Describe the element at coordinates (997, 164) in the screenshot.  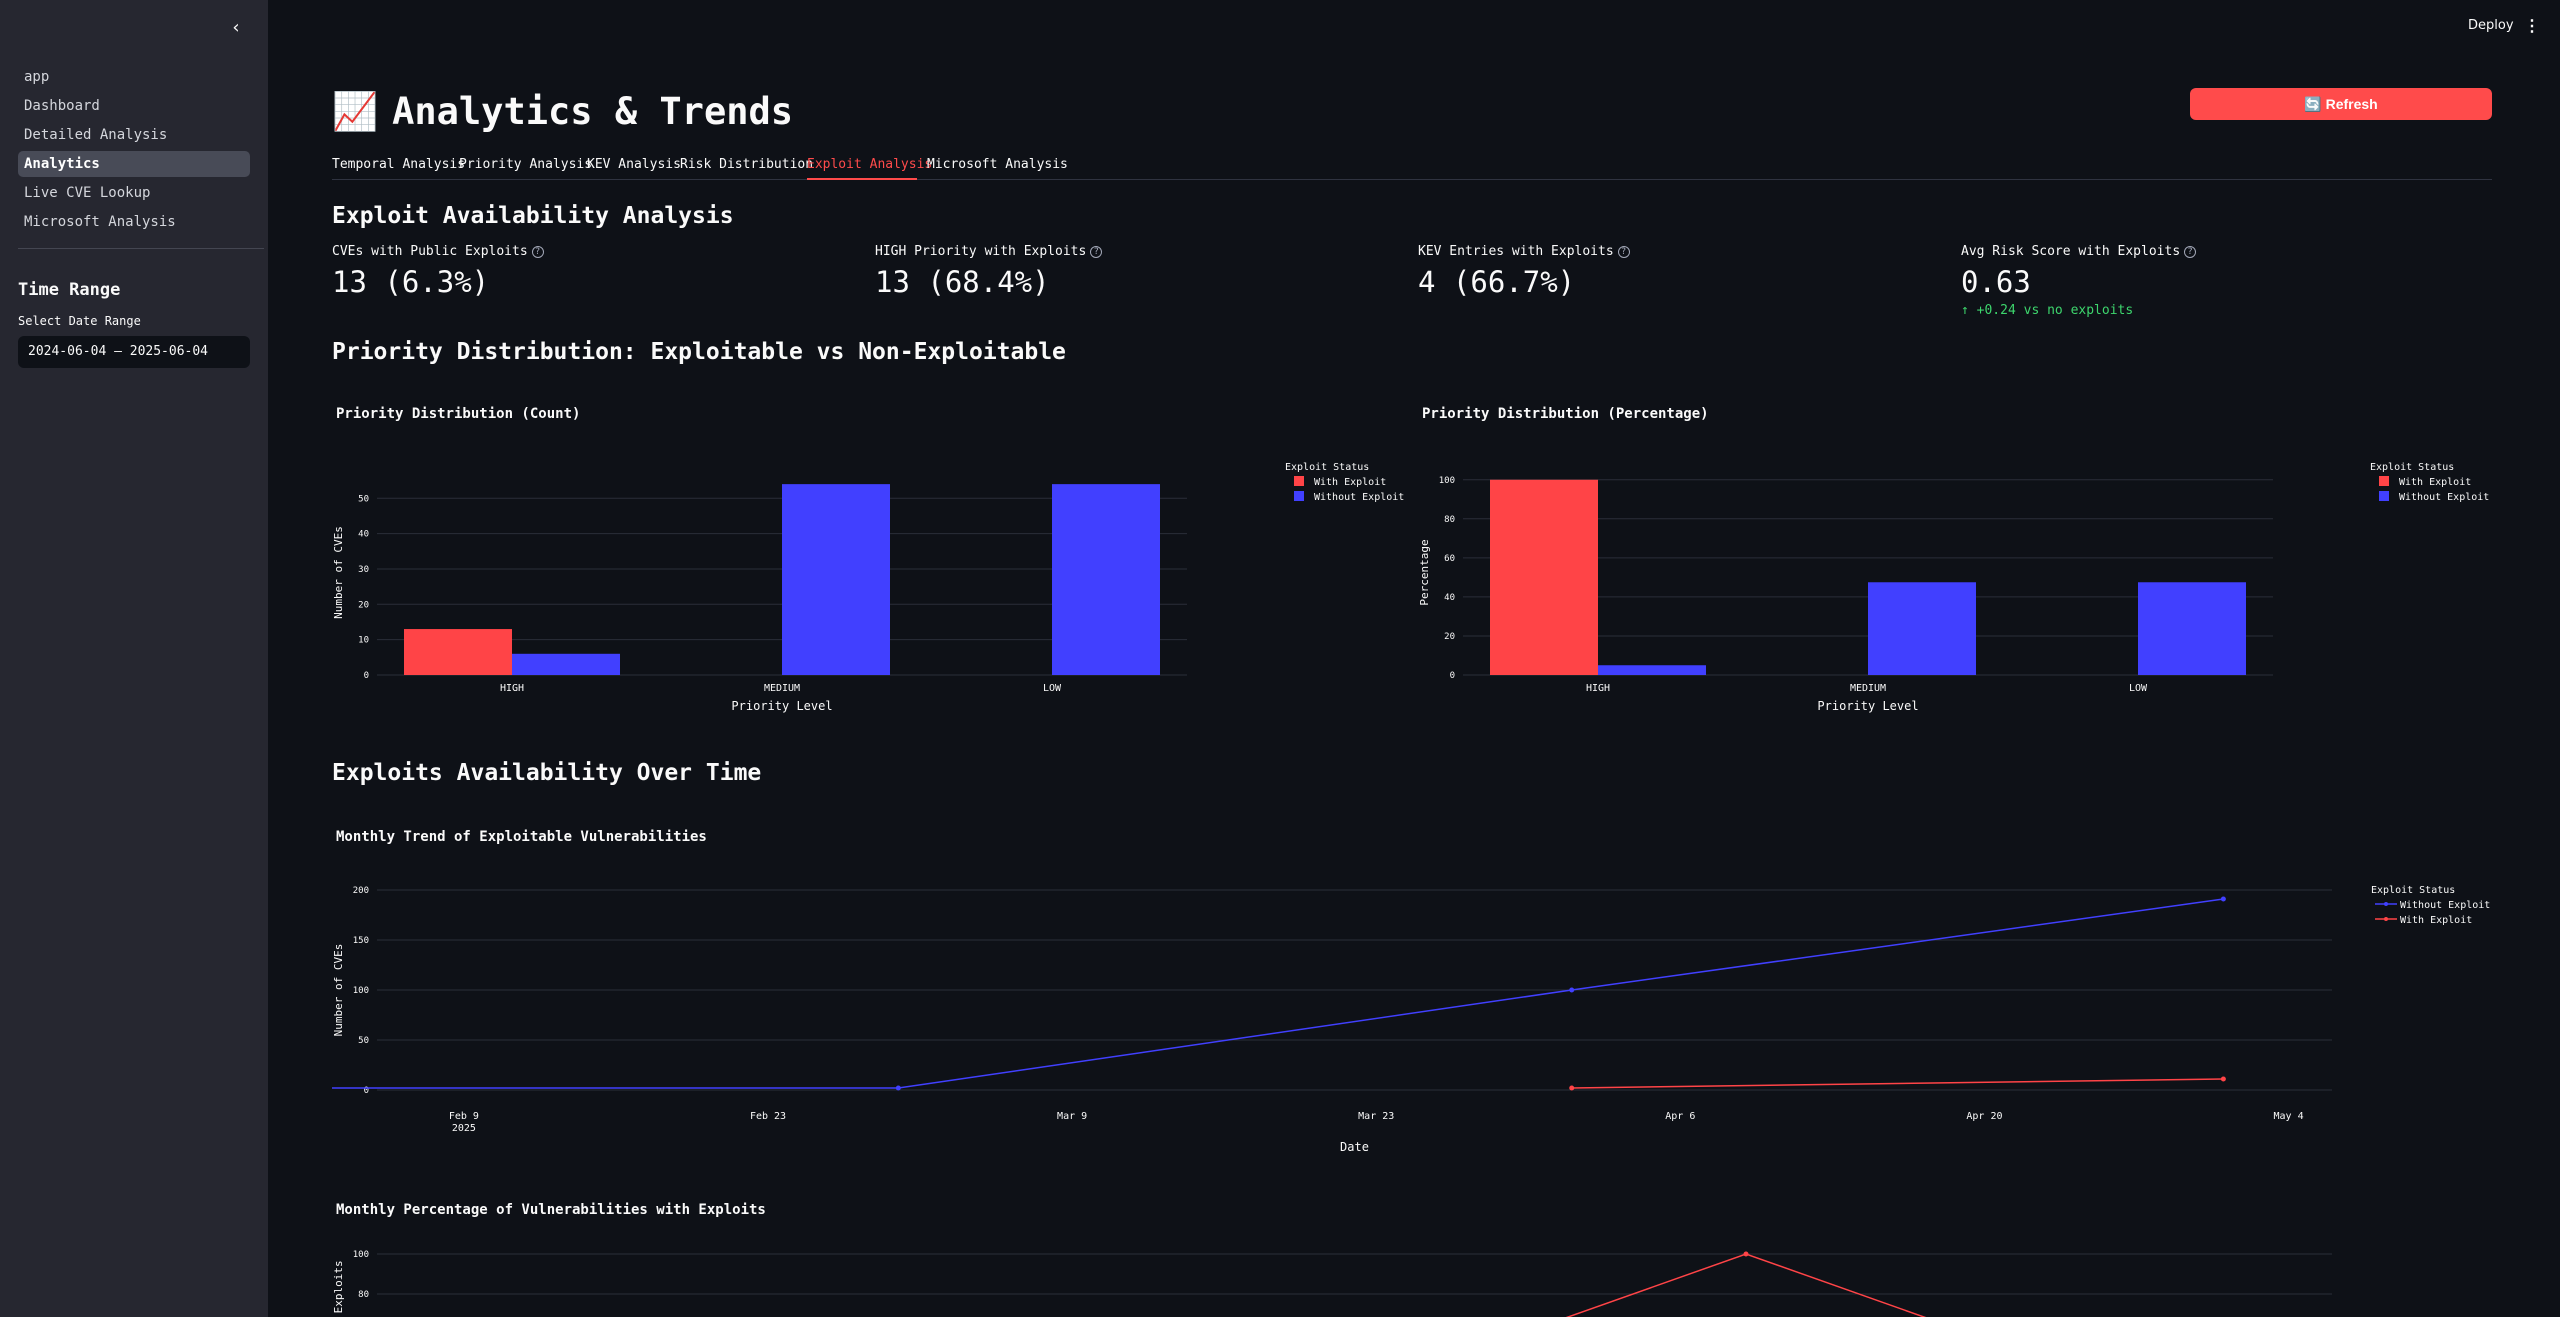
I see `tab-microsoft-analysis: Microsoft Analysis` at that location.